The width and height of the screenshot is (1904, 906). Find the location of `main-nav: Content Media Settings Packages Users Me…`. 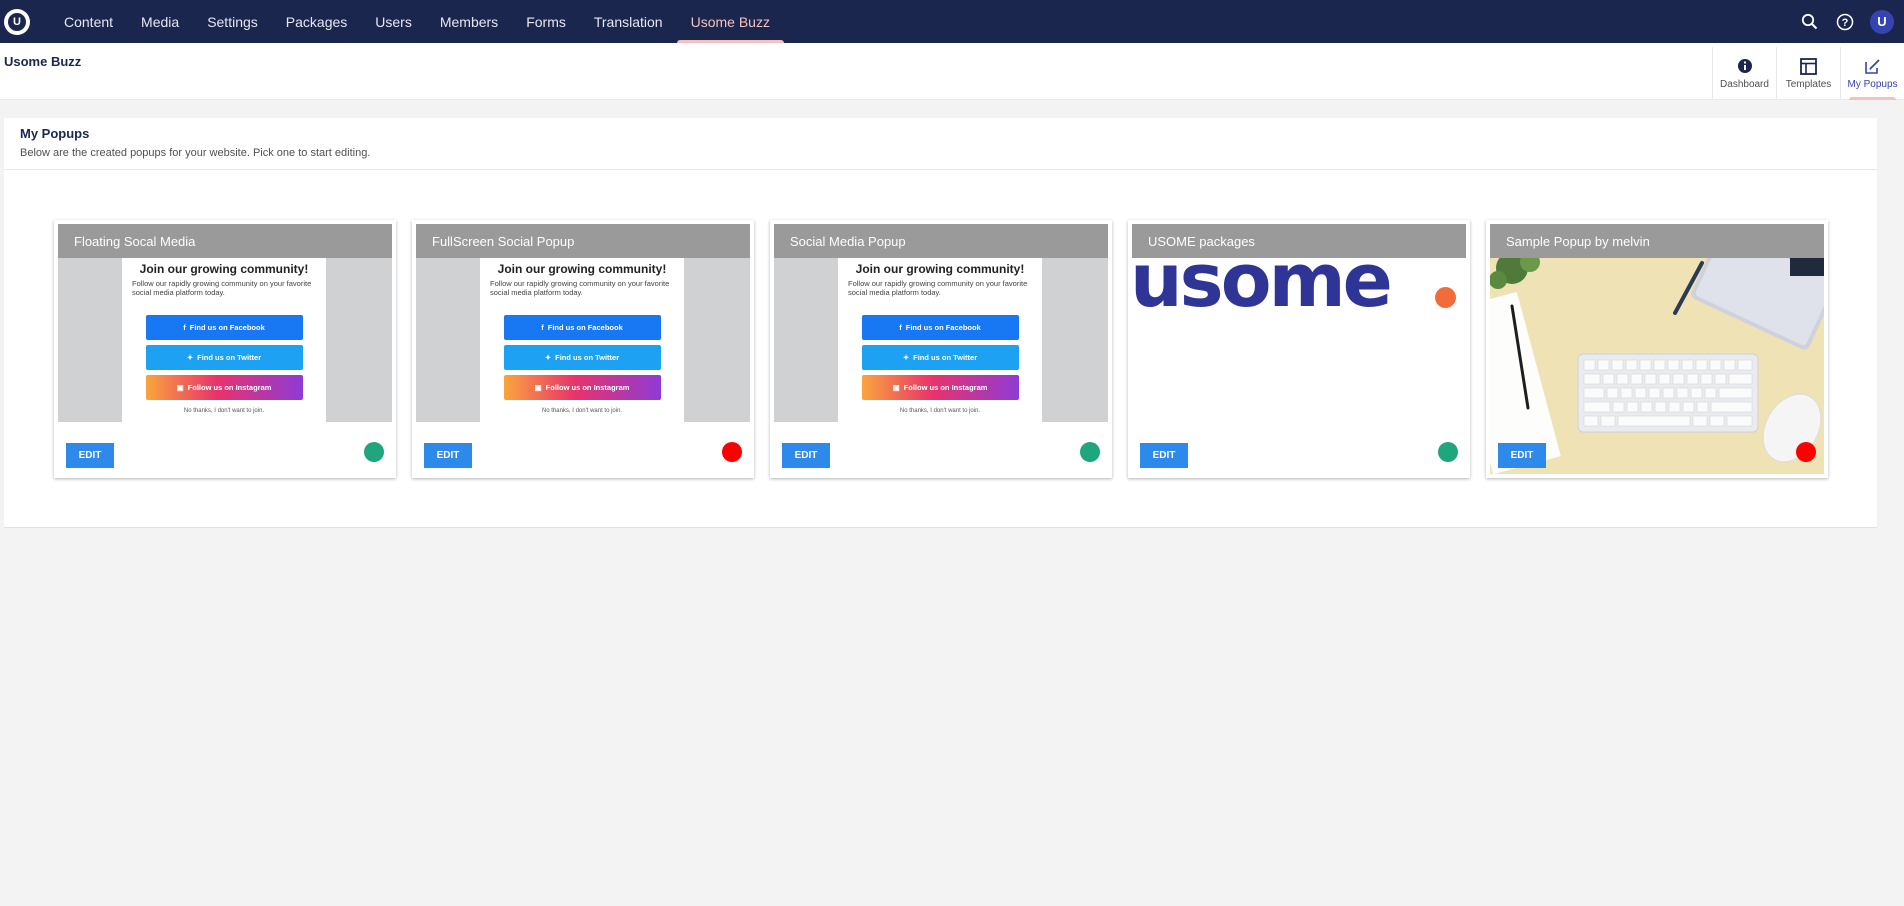

main-nav: Content Media Settings Packages Users Me… is located at coordinates (417, 21).